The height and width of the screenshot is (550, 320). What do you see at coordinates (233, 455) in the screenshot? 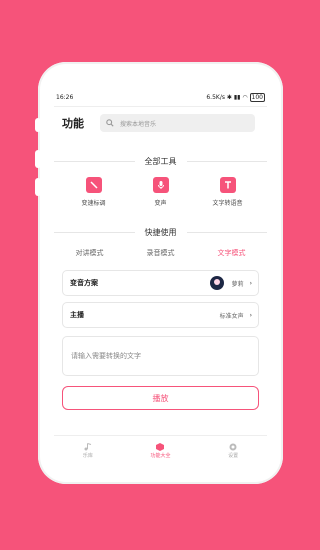
I see `tab-settings-label: 设置` at bounding box center [233, 455].